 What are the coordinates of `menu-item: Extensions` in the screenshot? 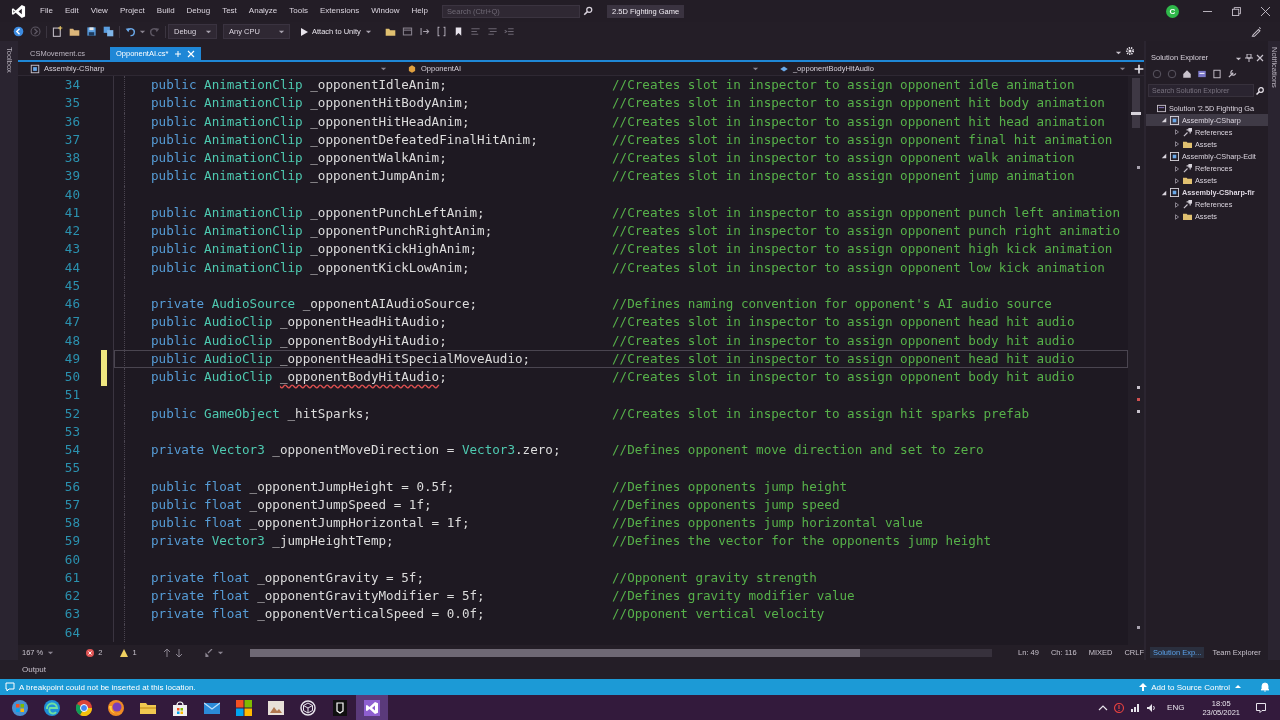 It's located at (340, 11).